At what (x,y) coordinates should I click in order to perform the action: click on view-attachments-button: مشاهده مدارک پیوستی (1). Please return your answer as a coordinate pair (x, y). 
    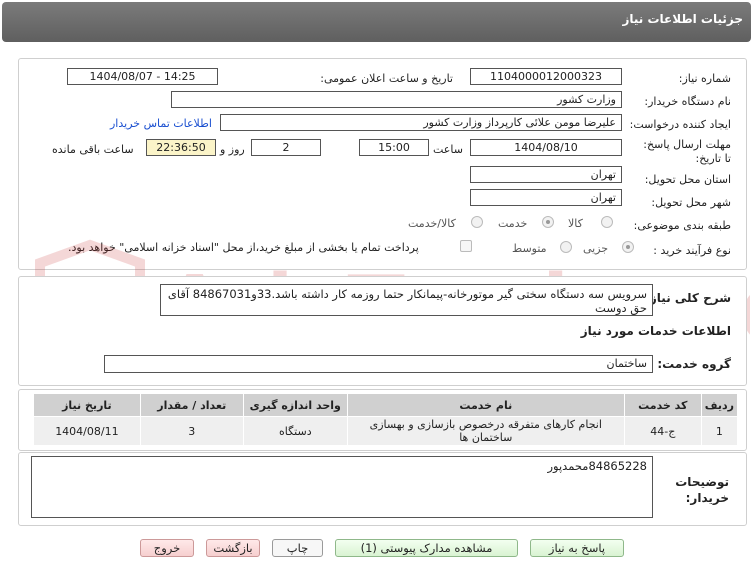
    Looking at the image, I should click on (426, 548).